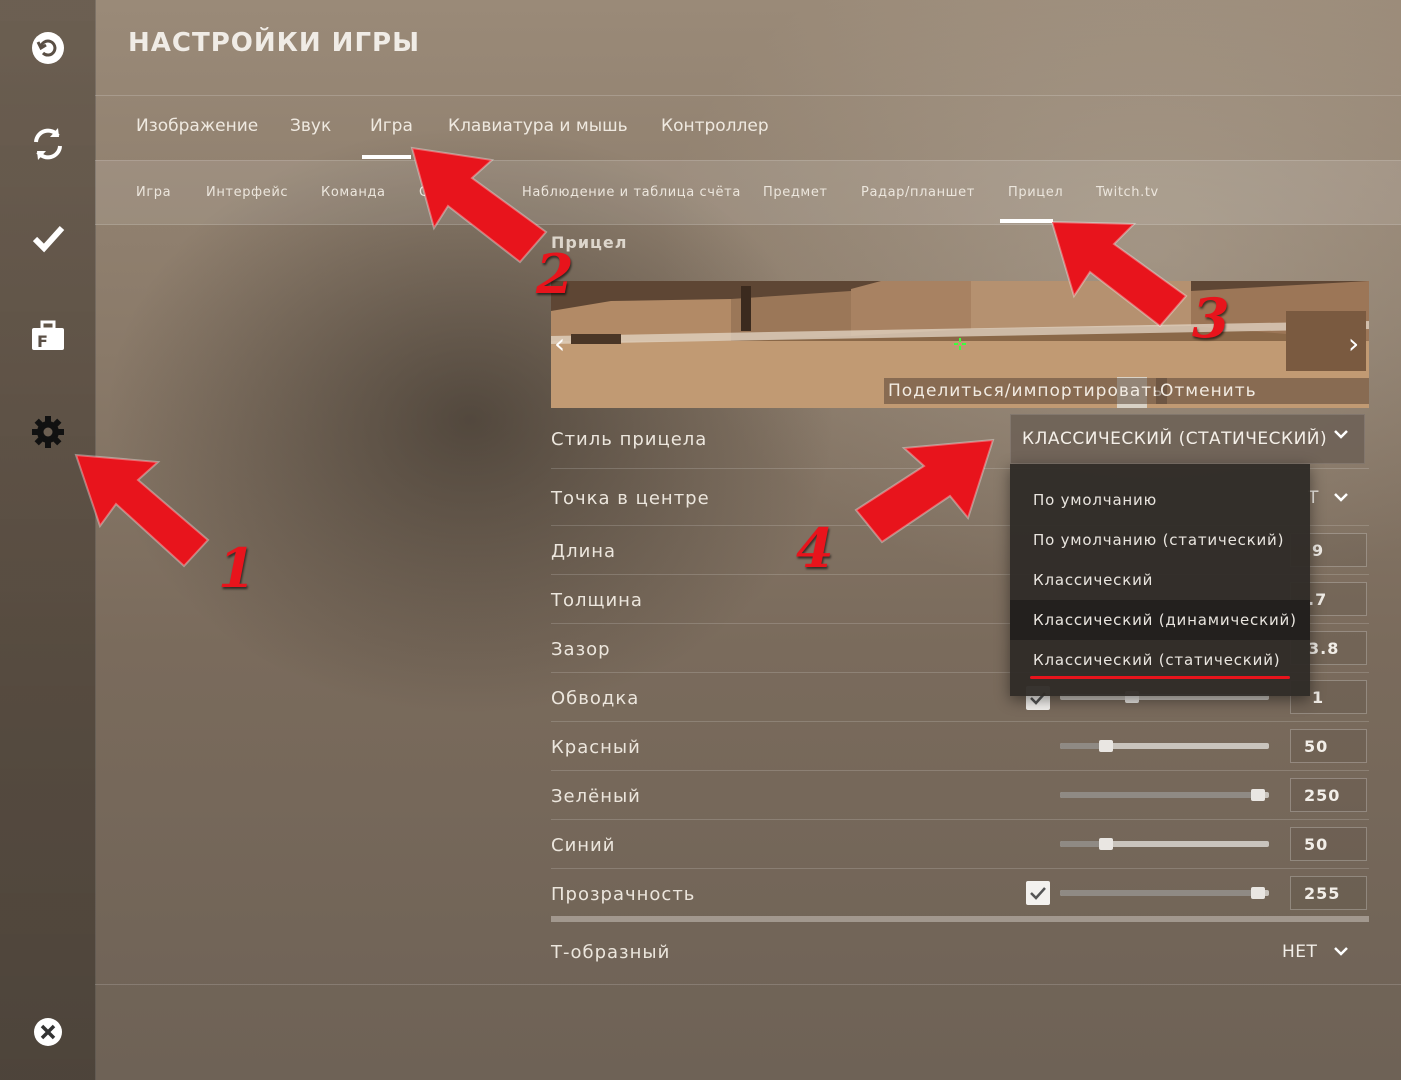 This screenshot has height=1080, width=1401. I want to click on crosshair-style-select: КЛАССИЧЕСКИЙ (СТАТИЧЕСКИЙ), so click(1187, 439).